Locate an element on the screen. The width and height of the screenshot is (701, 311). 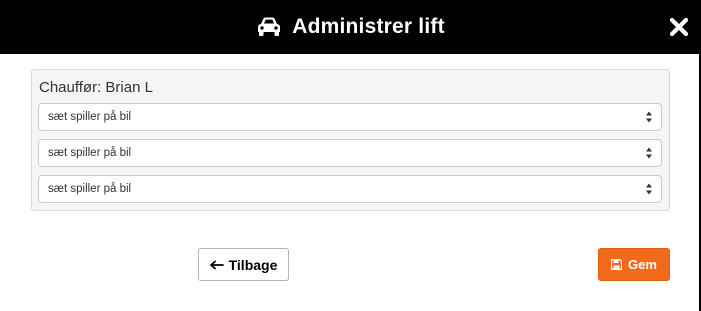
modal-title: Administrer lift is located at coordinates (368, 26).